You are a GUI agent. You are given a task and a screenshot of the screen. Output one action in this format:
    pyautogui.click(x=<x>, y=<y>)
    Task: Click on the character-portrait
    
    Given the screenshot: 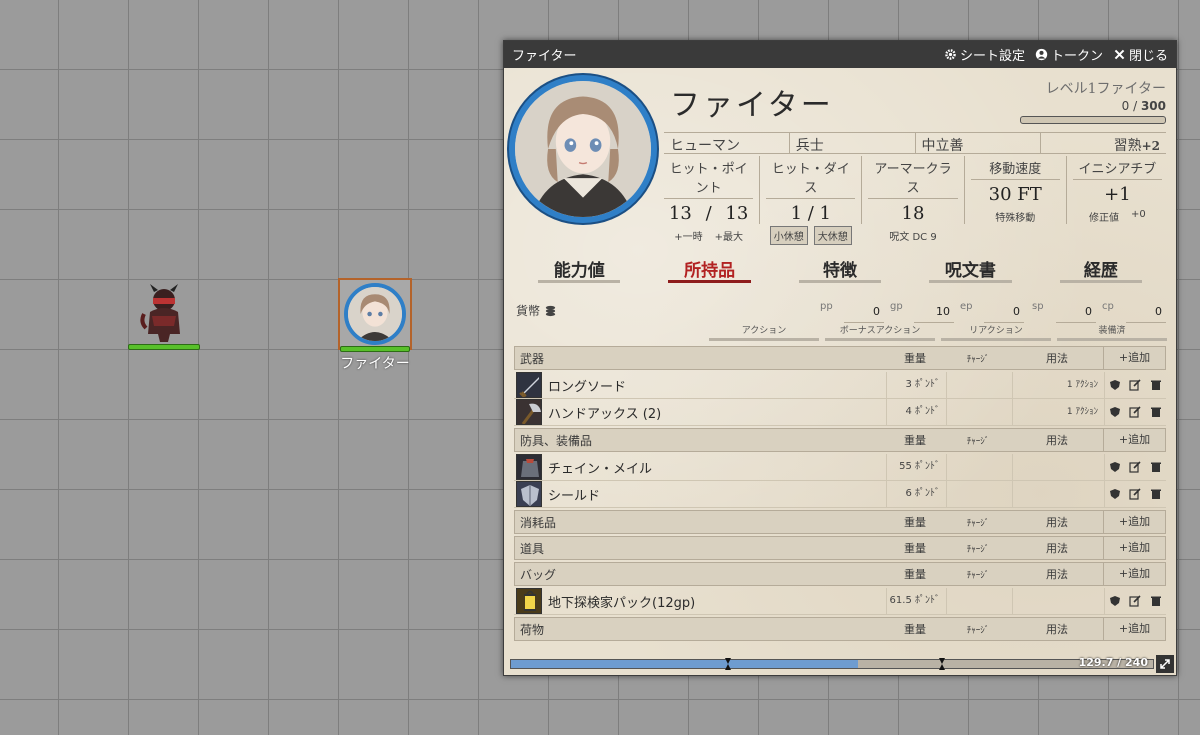 What is the action you would take?
    pyautogui.click(x=583, y=149)
    